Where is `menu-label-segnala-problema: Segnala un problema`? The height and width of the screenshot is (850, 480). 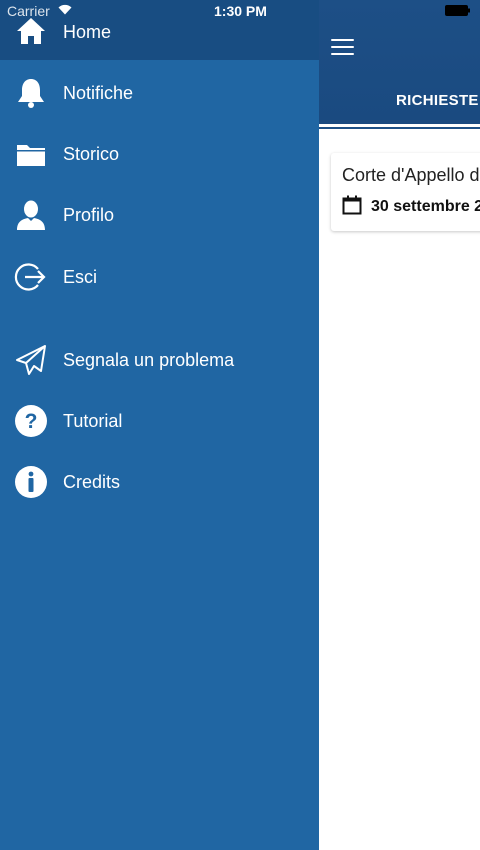 menu-label-segnala-problema: Segnala un problema is located at coordinates (149, 360).